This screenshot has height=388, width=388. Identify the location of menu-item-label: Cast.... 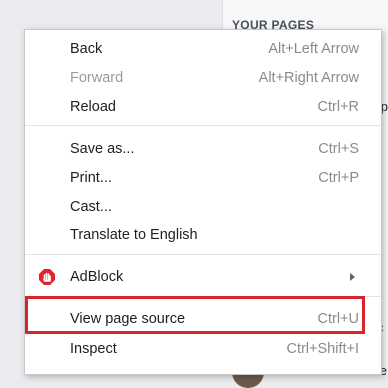
(91, 207).